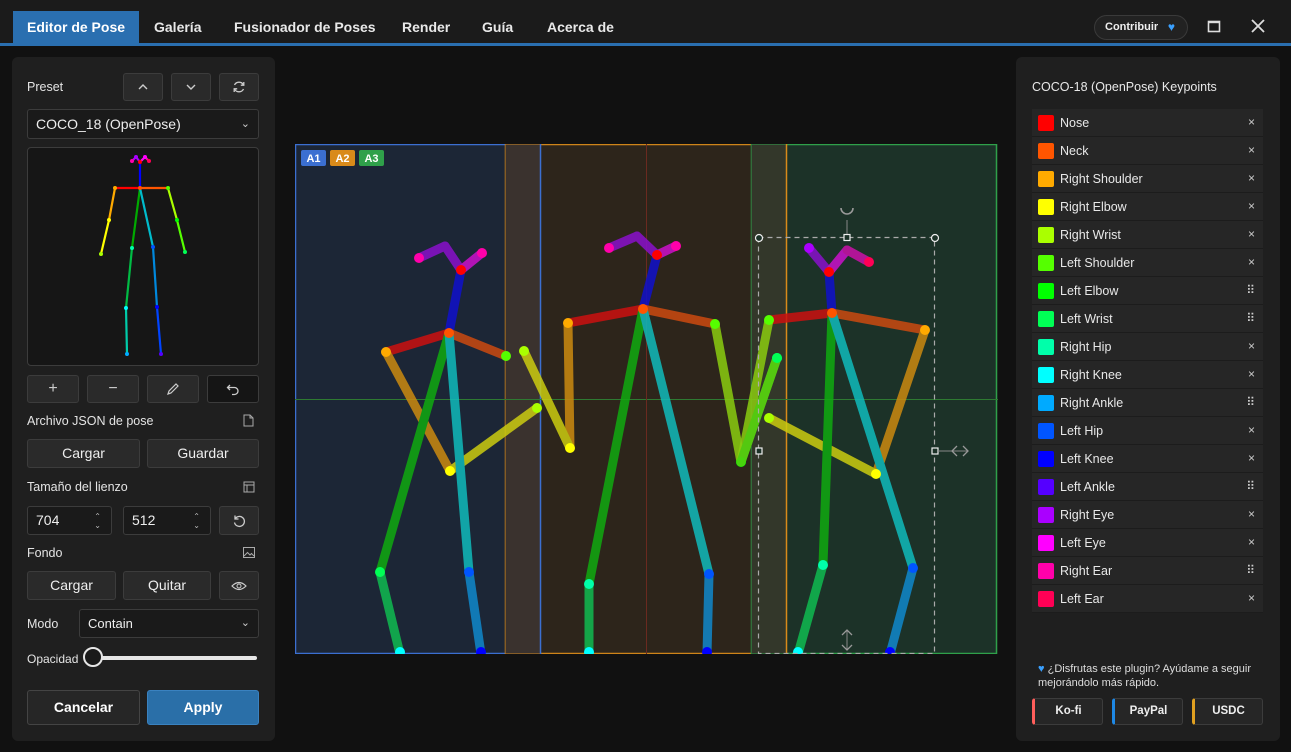  I want to click on keypoint-row: Nose ×, so click(1147, 123).